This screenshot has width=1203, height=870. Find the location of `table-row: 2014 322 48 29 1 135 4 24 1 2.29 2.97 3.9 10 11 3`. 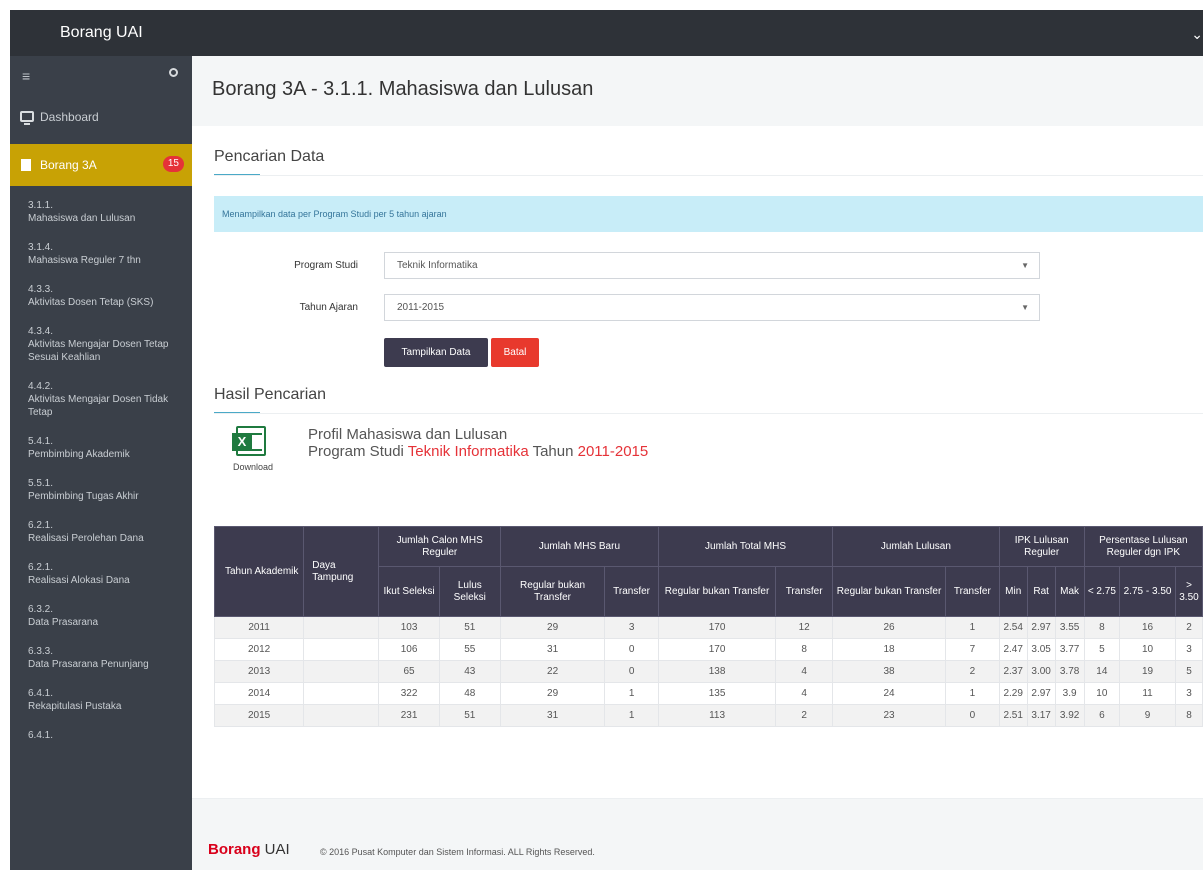

table-row: 2014 322 48 29 1 135 4 24 1 2.29 2.97 3.9 10 11 3 is located at coordinates (708, 693).